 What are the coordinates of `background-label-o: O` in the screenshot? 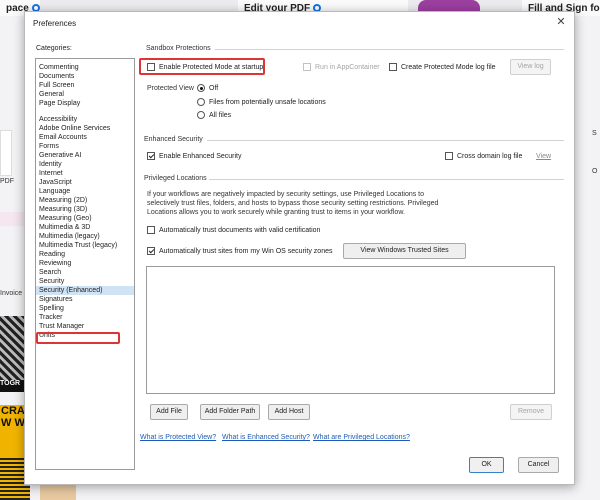 It's located at (595, 171).